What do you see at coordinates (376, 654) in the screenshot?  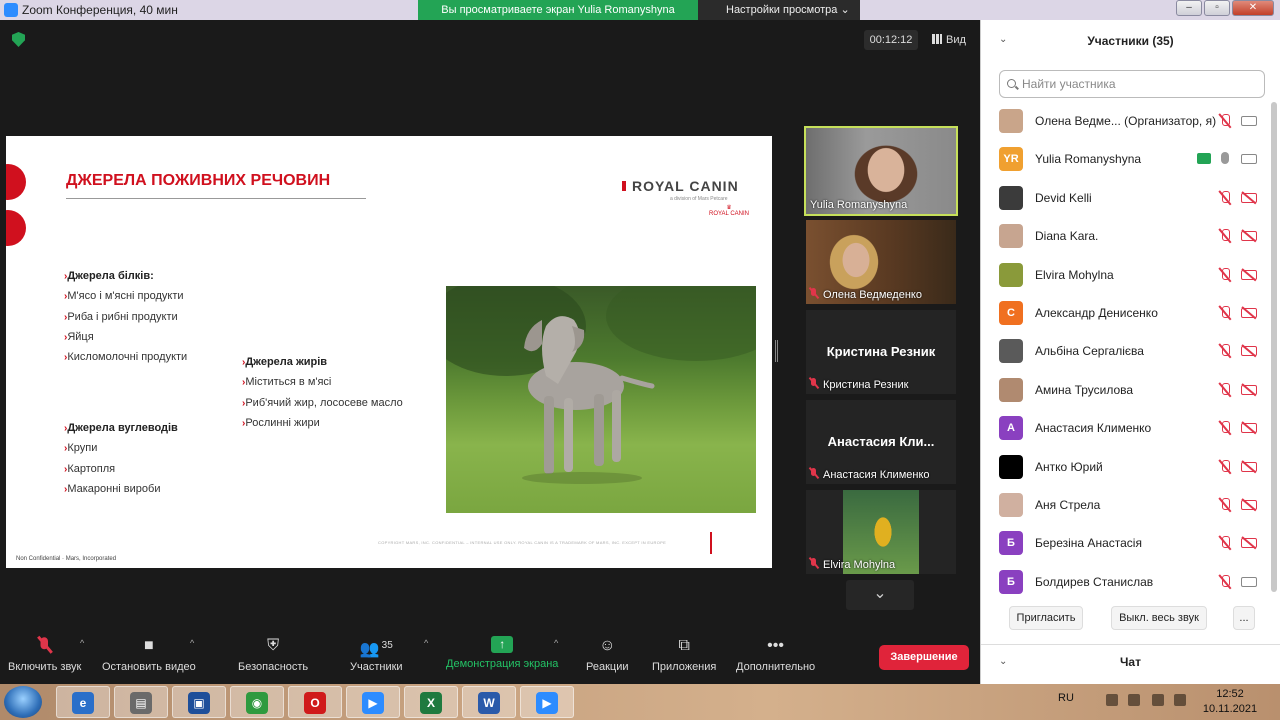 I see `participants-button: 👥 35 Участники` at bounding box center [376, 654].